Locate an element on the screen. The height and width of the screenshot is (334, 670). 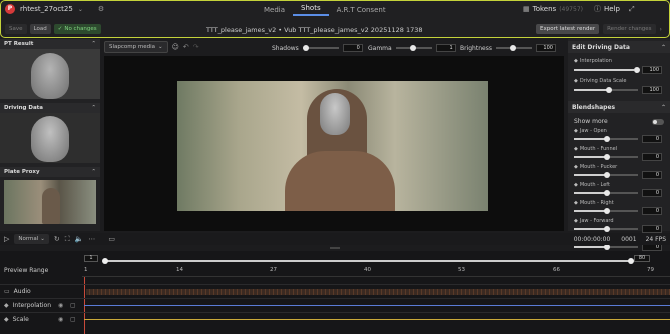
subject-sweater is located at coordinates (340, 181).